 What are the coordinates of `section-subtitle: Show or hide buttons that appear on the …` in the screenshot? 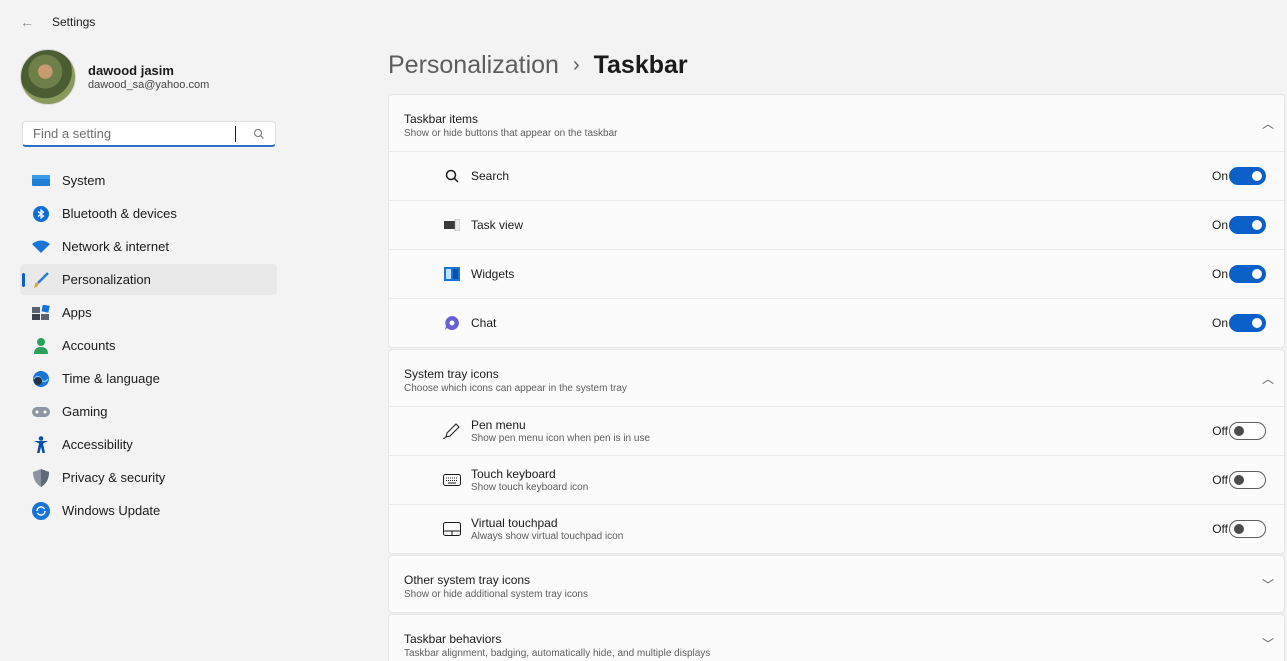 It's located at (511, 133).